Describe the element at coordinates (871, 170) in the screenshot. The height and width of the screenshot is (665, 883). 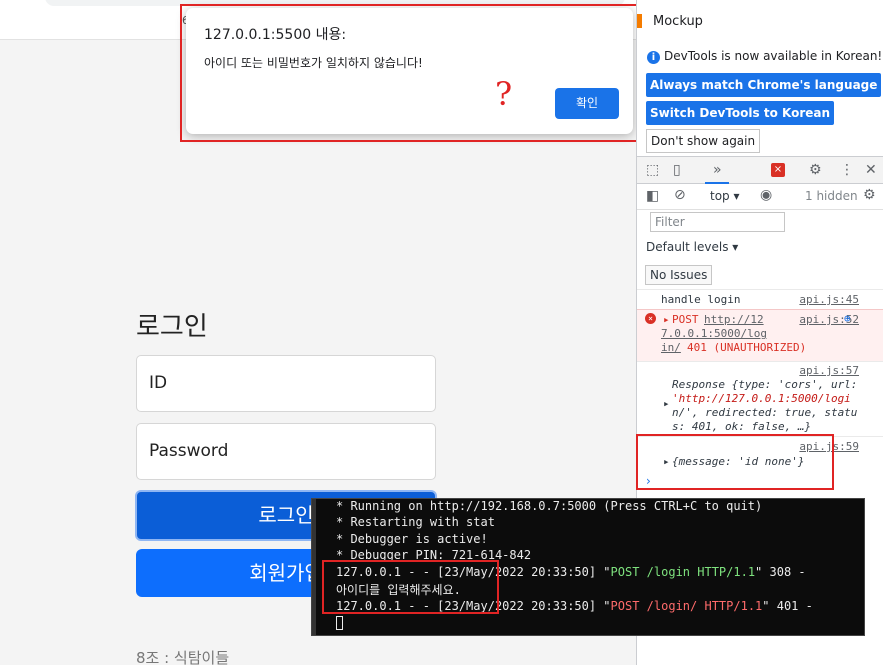
I see `close-icon: ✕` at that location.